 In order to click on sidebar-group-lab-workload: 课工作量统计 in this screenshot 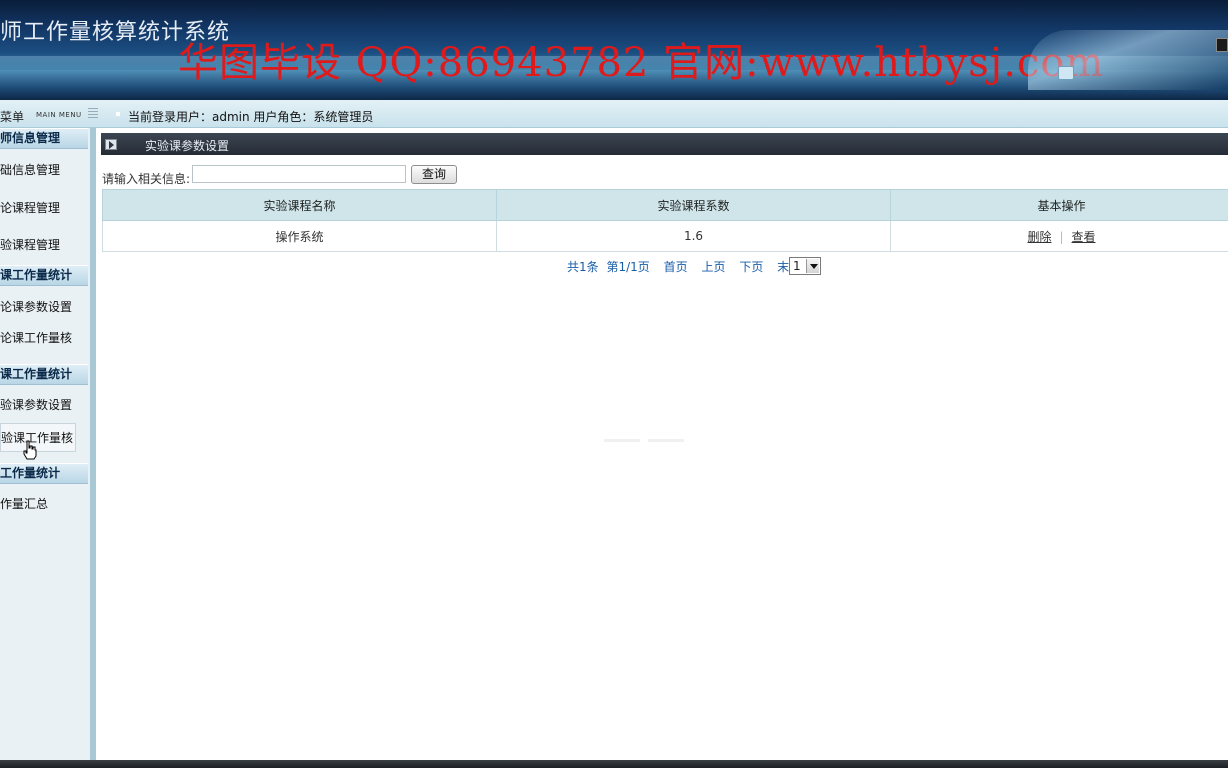, I will do `click(44, 374)`.